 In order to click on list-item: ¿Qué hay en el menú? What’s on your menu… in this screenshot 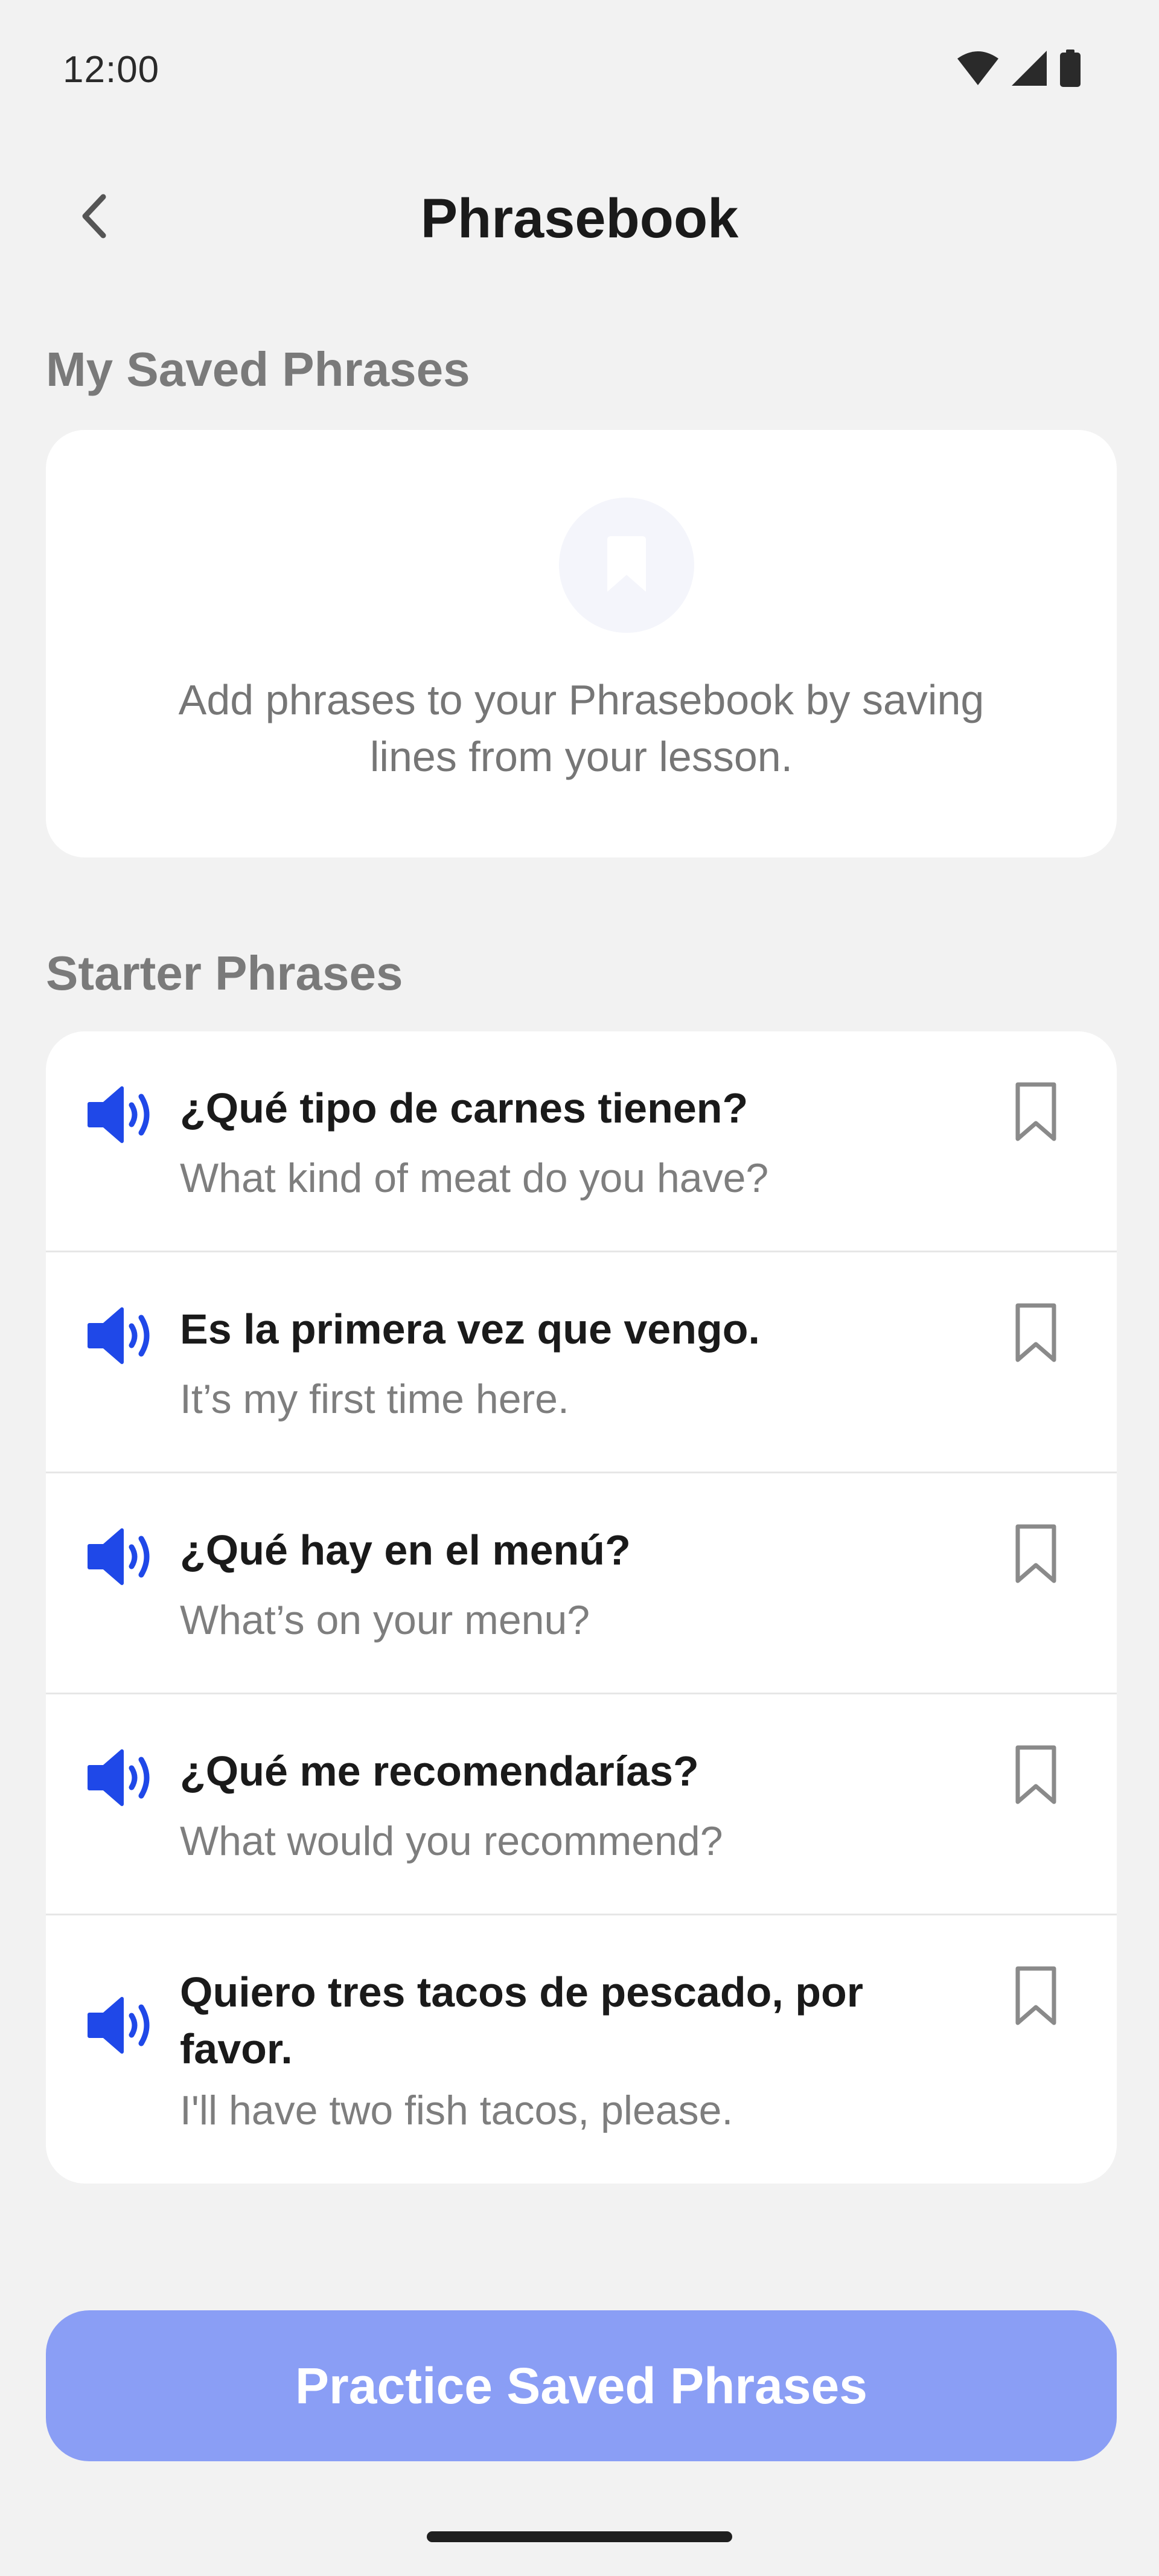, I will do `click(581, 1583)`.